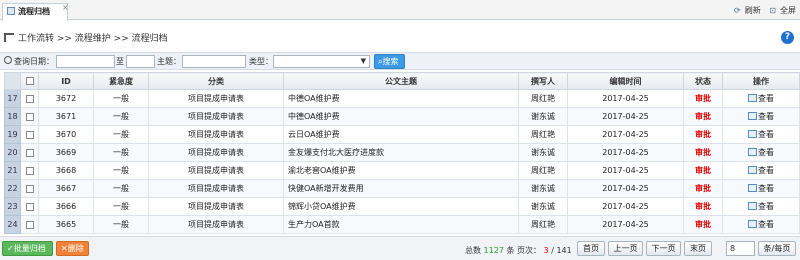 This screenshot has height=260, width=800. I want to click on cell-author: 周红艳, so click(543, 224).